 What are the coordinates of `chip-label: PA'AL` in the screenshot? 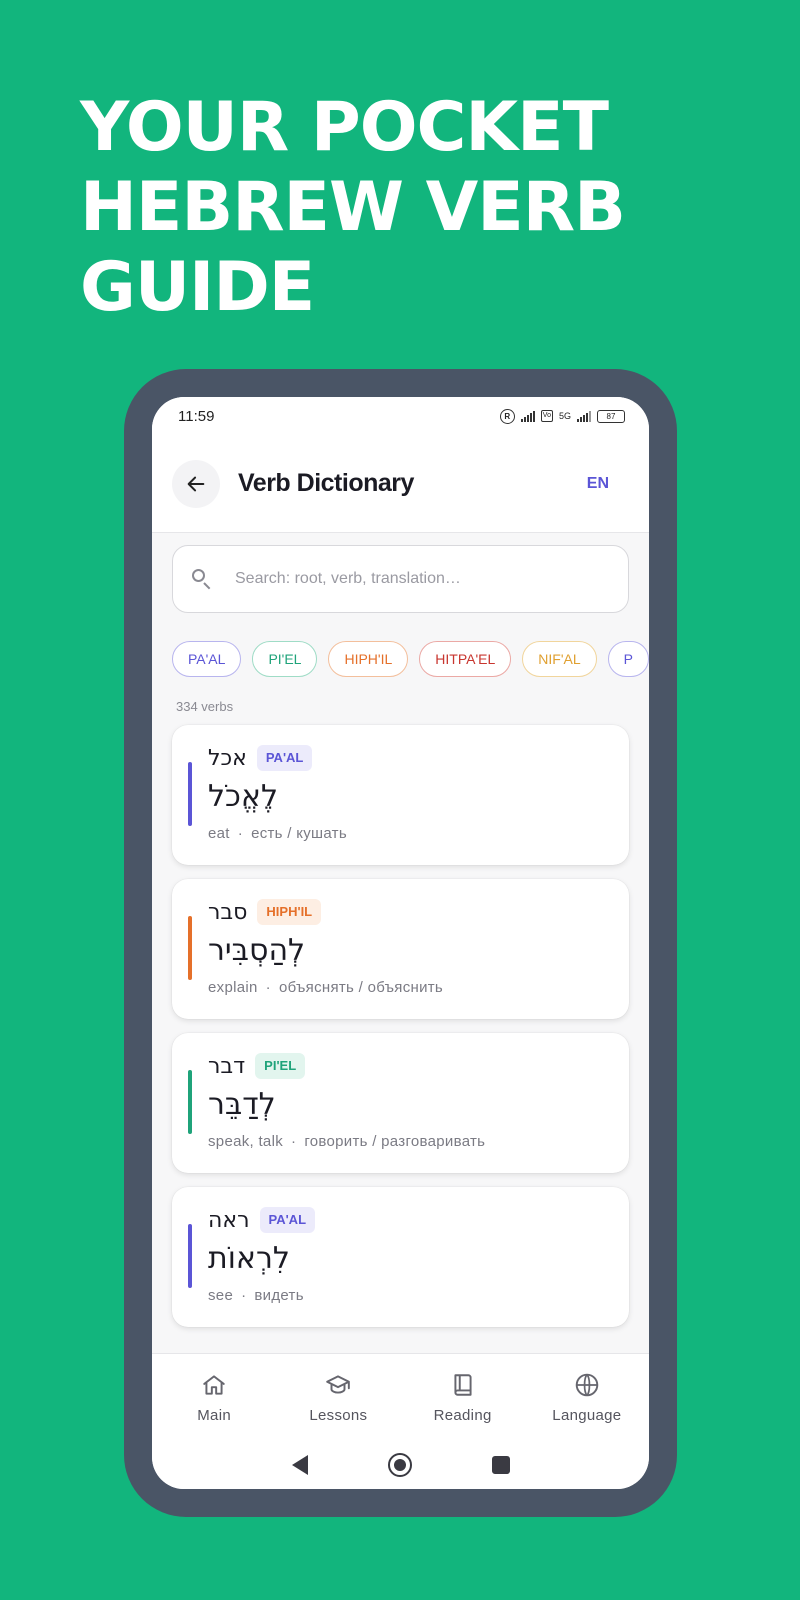 It's located at (207, 659).